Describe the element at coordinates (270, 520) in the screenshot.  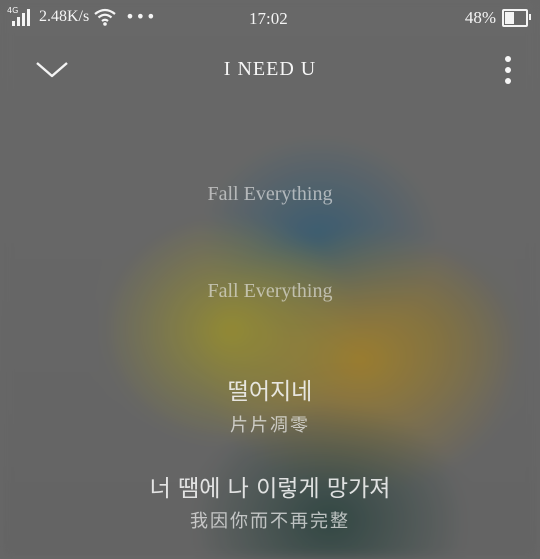
I see `lyric-translation: 我因你而不再完整` at that location.